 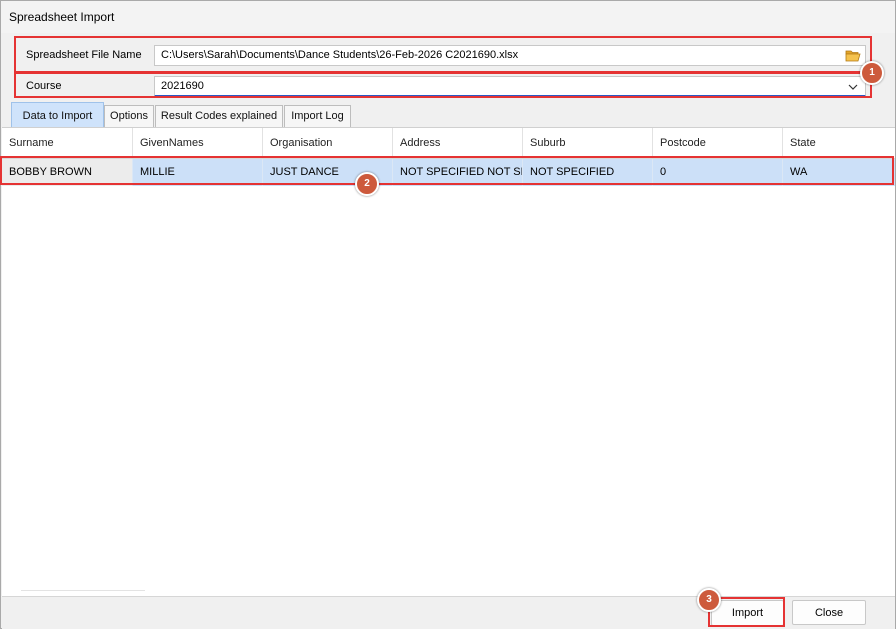 What do you see at coordinates (62, 17) in the screenshot?
I see `window-title: Spreadsheet Import` at bounding box center [62, 17].